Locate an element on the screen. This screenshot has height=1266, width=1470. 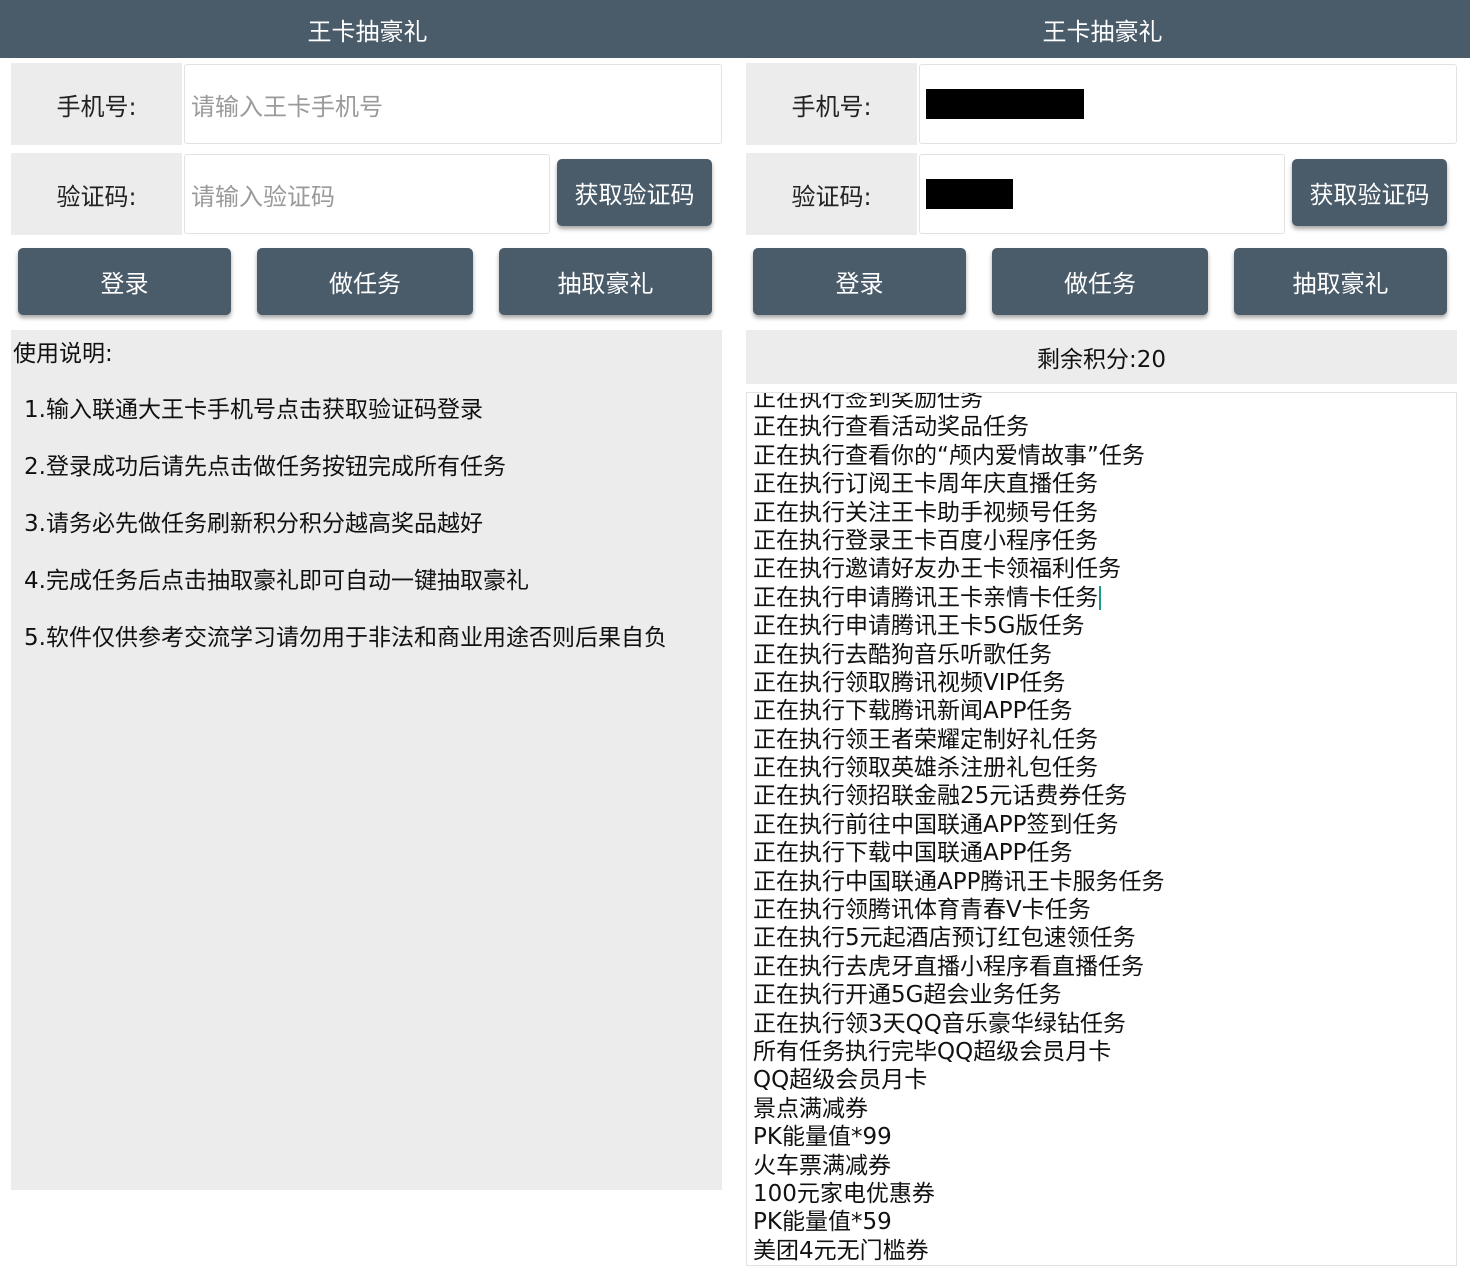
log-line: 正在执行关注王卡助手视频号任务 is located at coordinates (925, 512).